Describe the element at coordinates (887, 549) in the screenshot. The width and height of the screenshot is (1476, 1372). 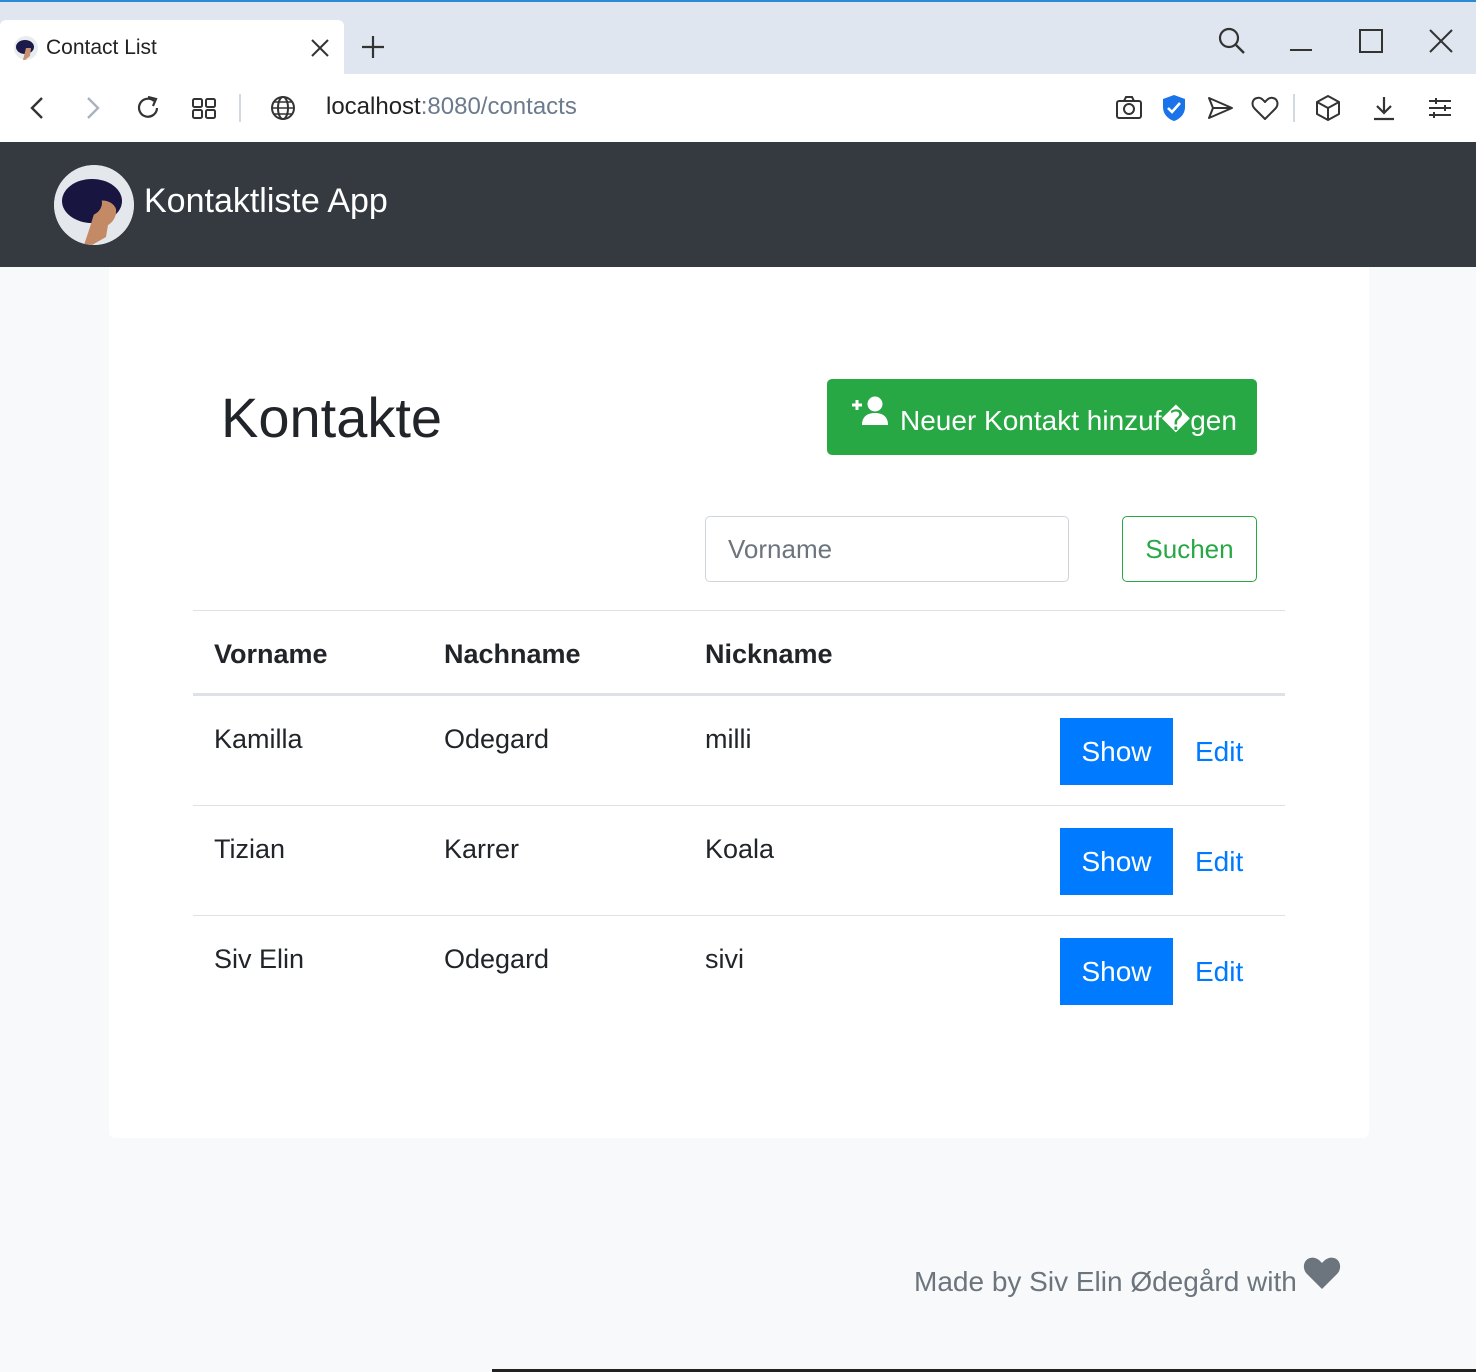
I see `search-input` at that location.